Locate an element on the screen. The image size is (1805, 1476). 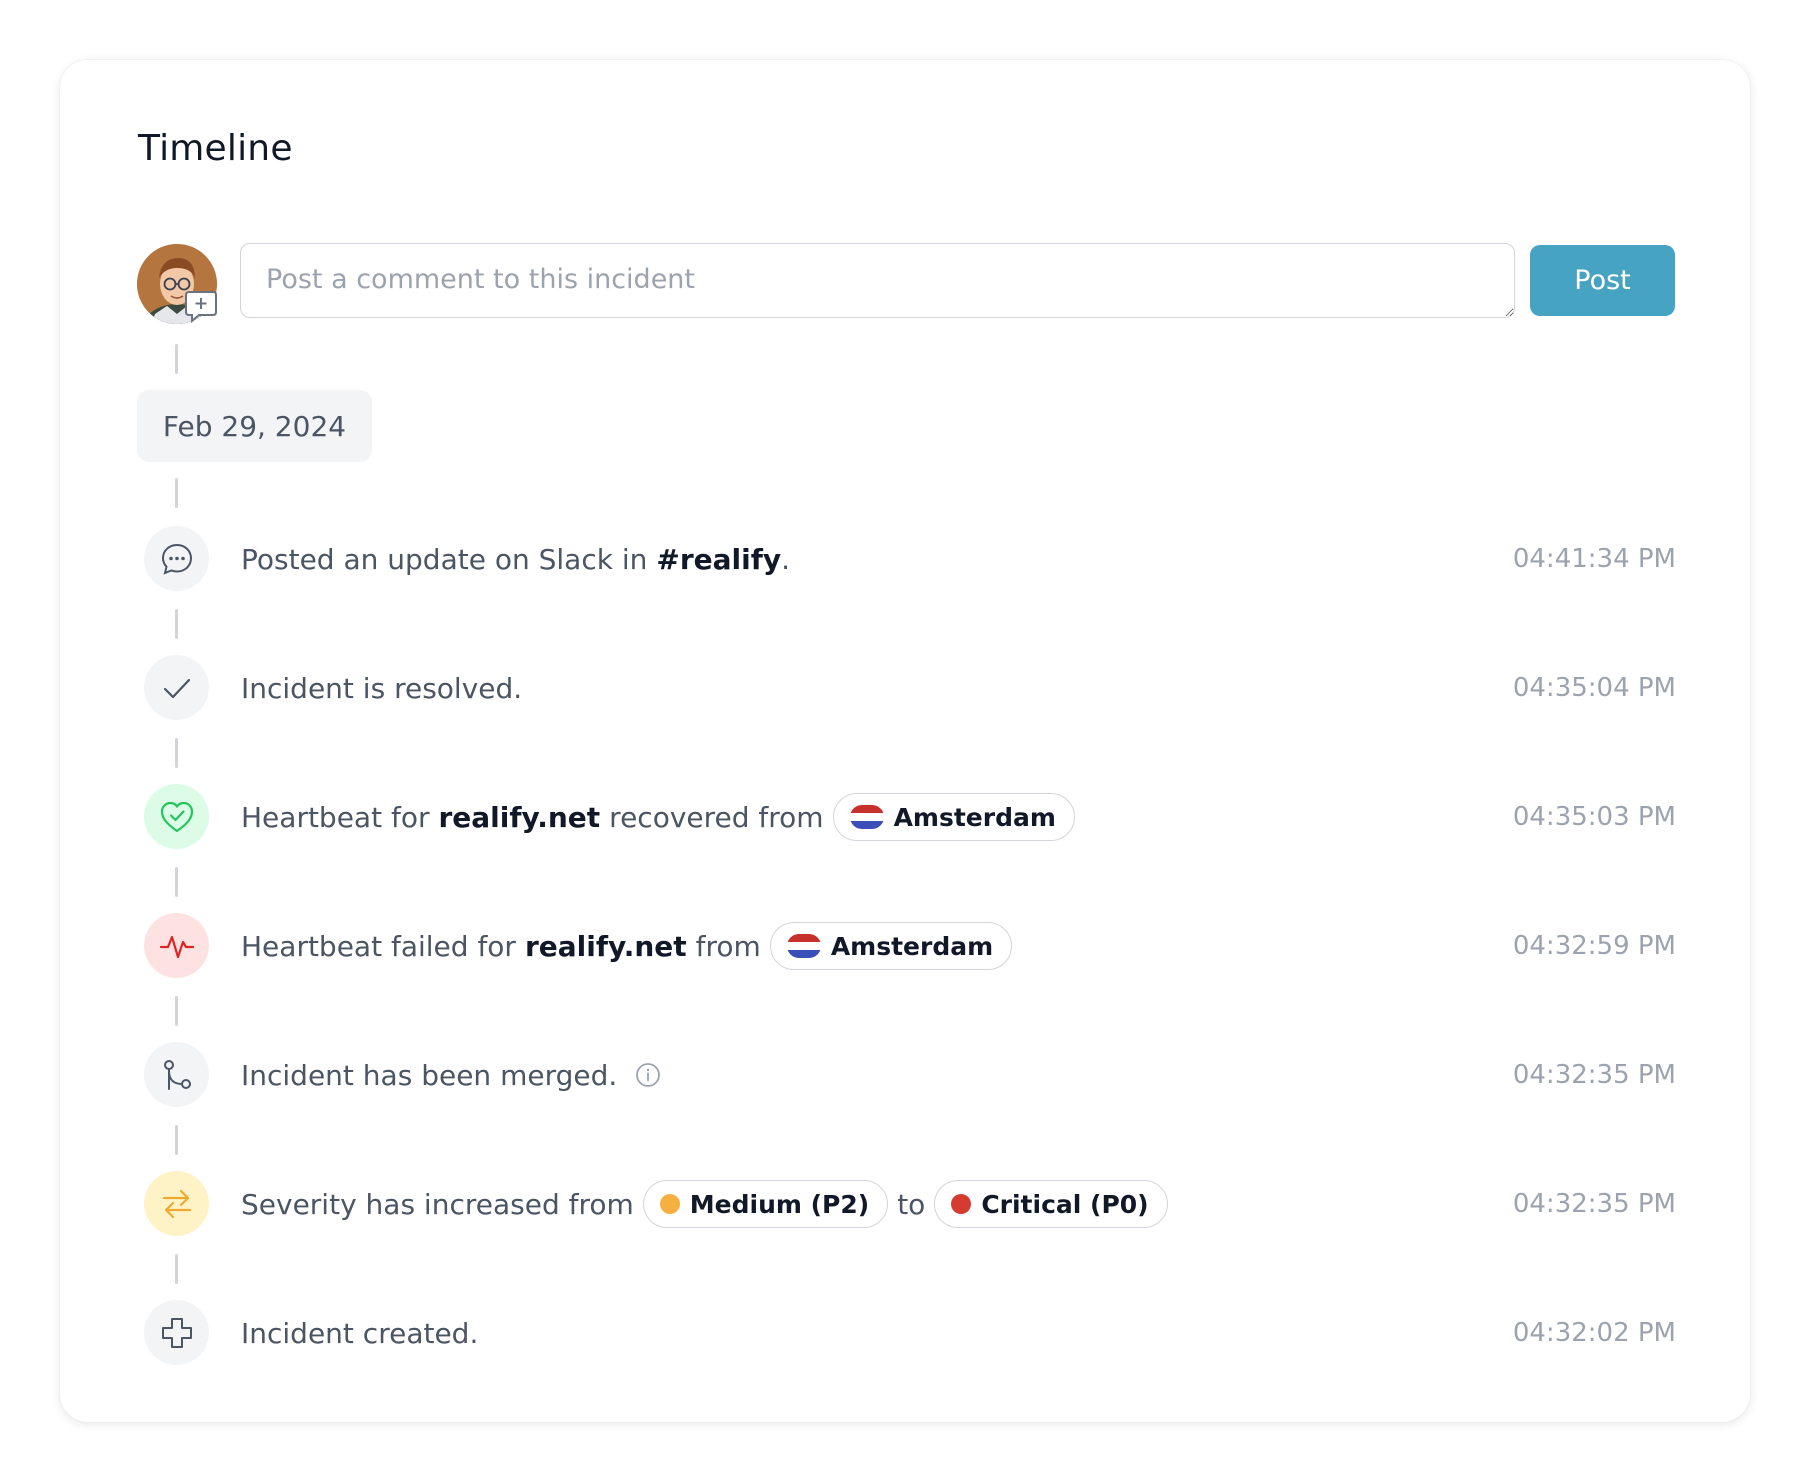
timeline-title: Timeline is located at coordinates (215, 148).